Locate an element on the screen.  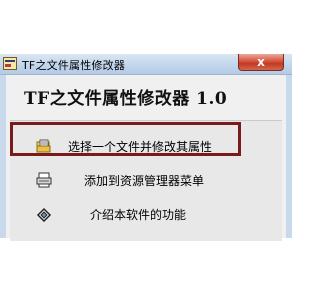
close-icon: x is located at coordinates (261, 62).